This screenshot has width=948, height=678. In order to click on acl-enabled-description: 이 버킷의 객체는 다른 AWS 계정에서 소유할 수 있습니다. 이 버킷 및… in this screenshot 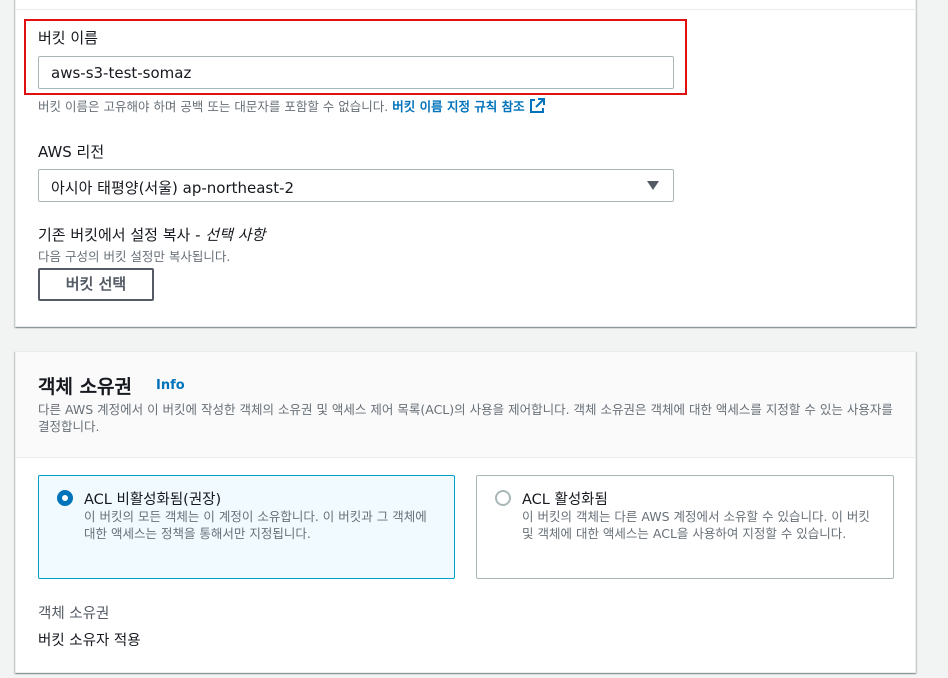, I will do `click(696, 525)`.